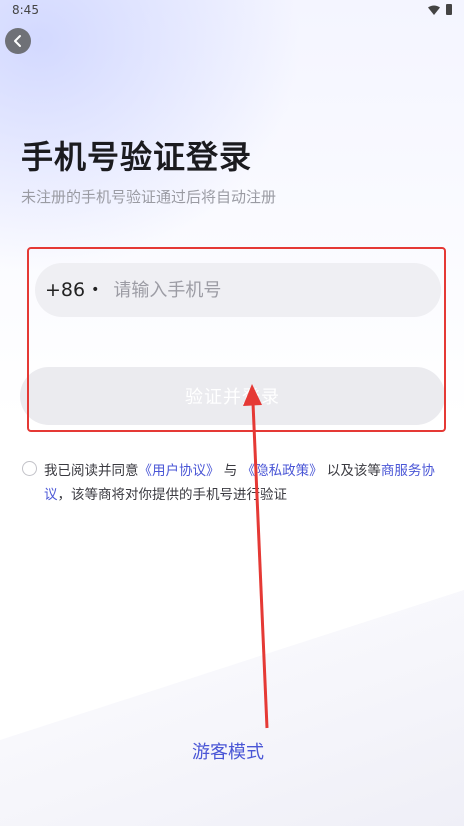 The width and height of the screenshot is (464, 826). What do you see at coordinates (149, 197) in the screenshot?
I see `page-subtitle: 未注册的手机号验证通过后将自动注册` at bounding box center [149, 197].